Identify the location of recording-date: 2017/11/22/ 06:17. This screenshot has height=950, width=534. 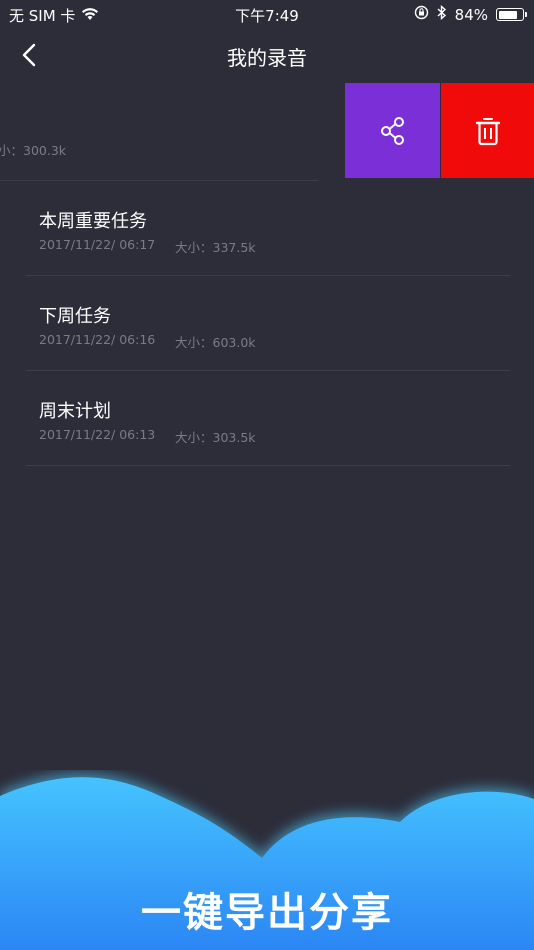
(97, 244).